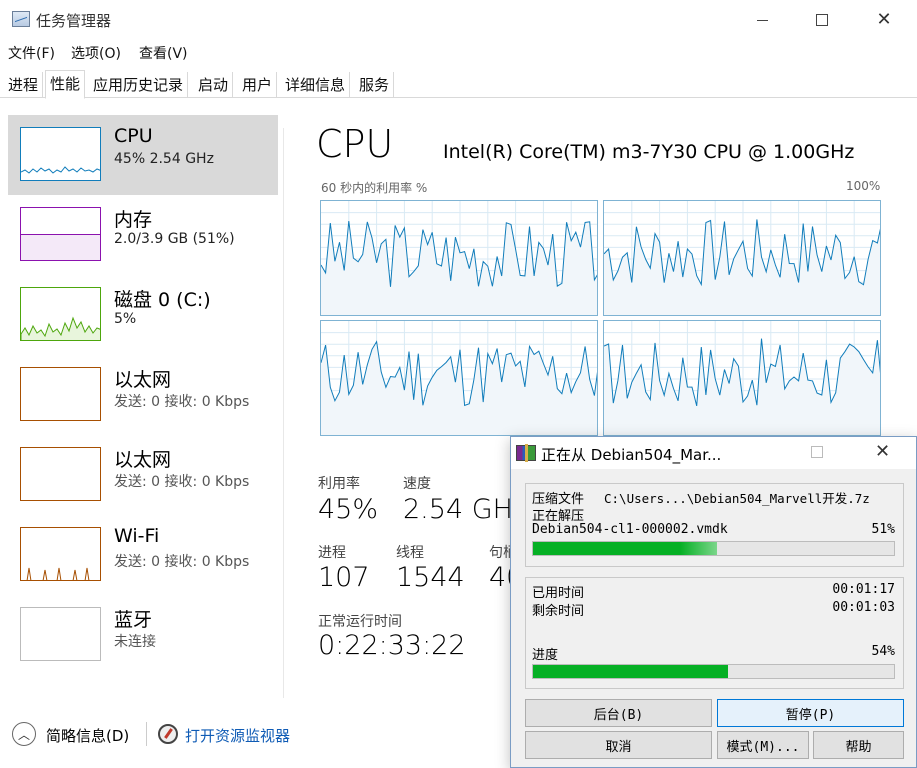 Image resolution: width=917 pixels, height=768 pixels. What do you see at coordinates (630, 671) in the screenshot?
I see `overall-progress-fill` at bounding box center [630, 671].